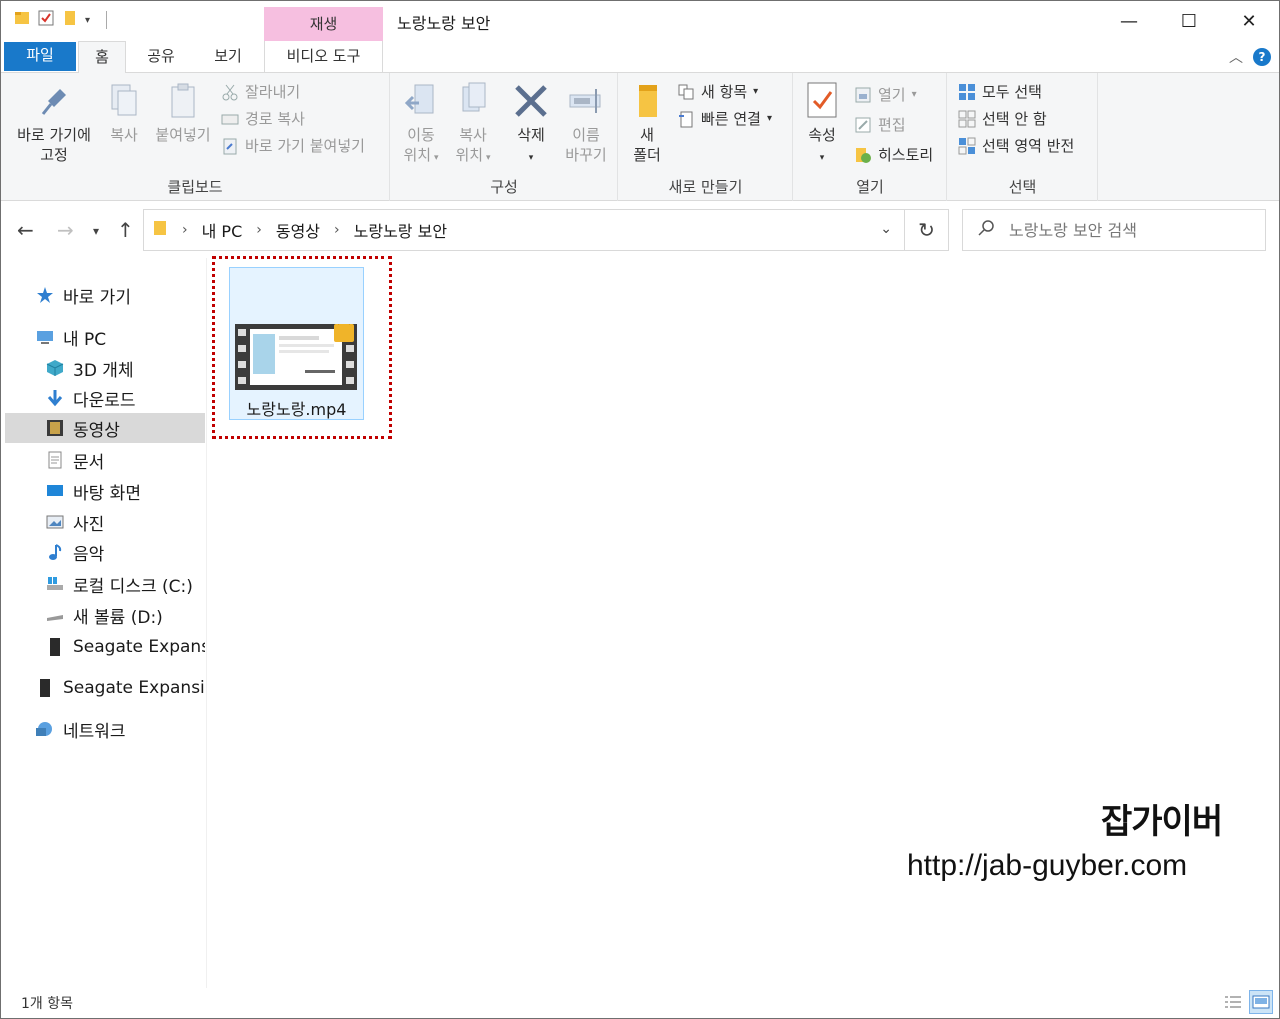  What do you see at coordinates (504, 137) in the screenshot?
I see `group-organize: 이동 위치 ▾ 복사 위치 ▾ 삭제 ▾ 이름 바꾸기 구성` at bounding box center [504, 137].